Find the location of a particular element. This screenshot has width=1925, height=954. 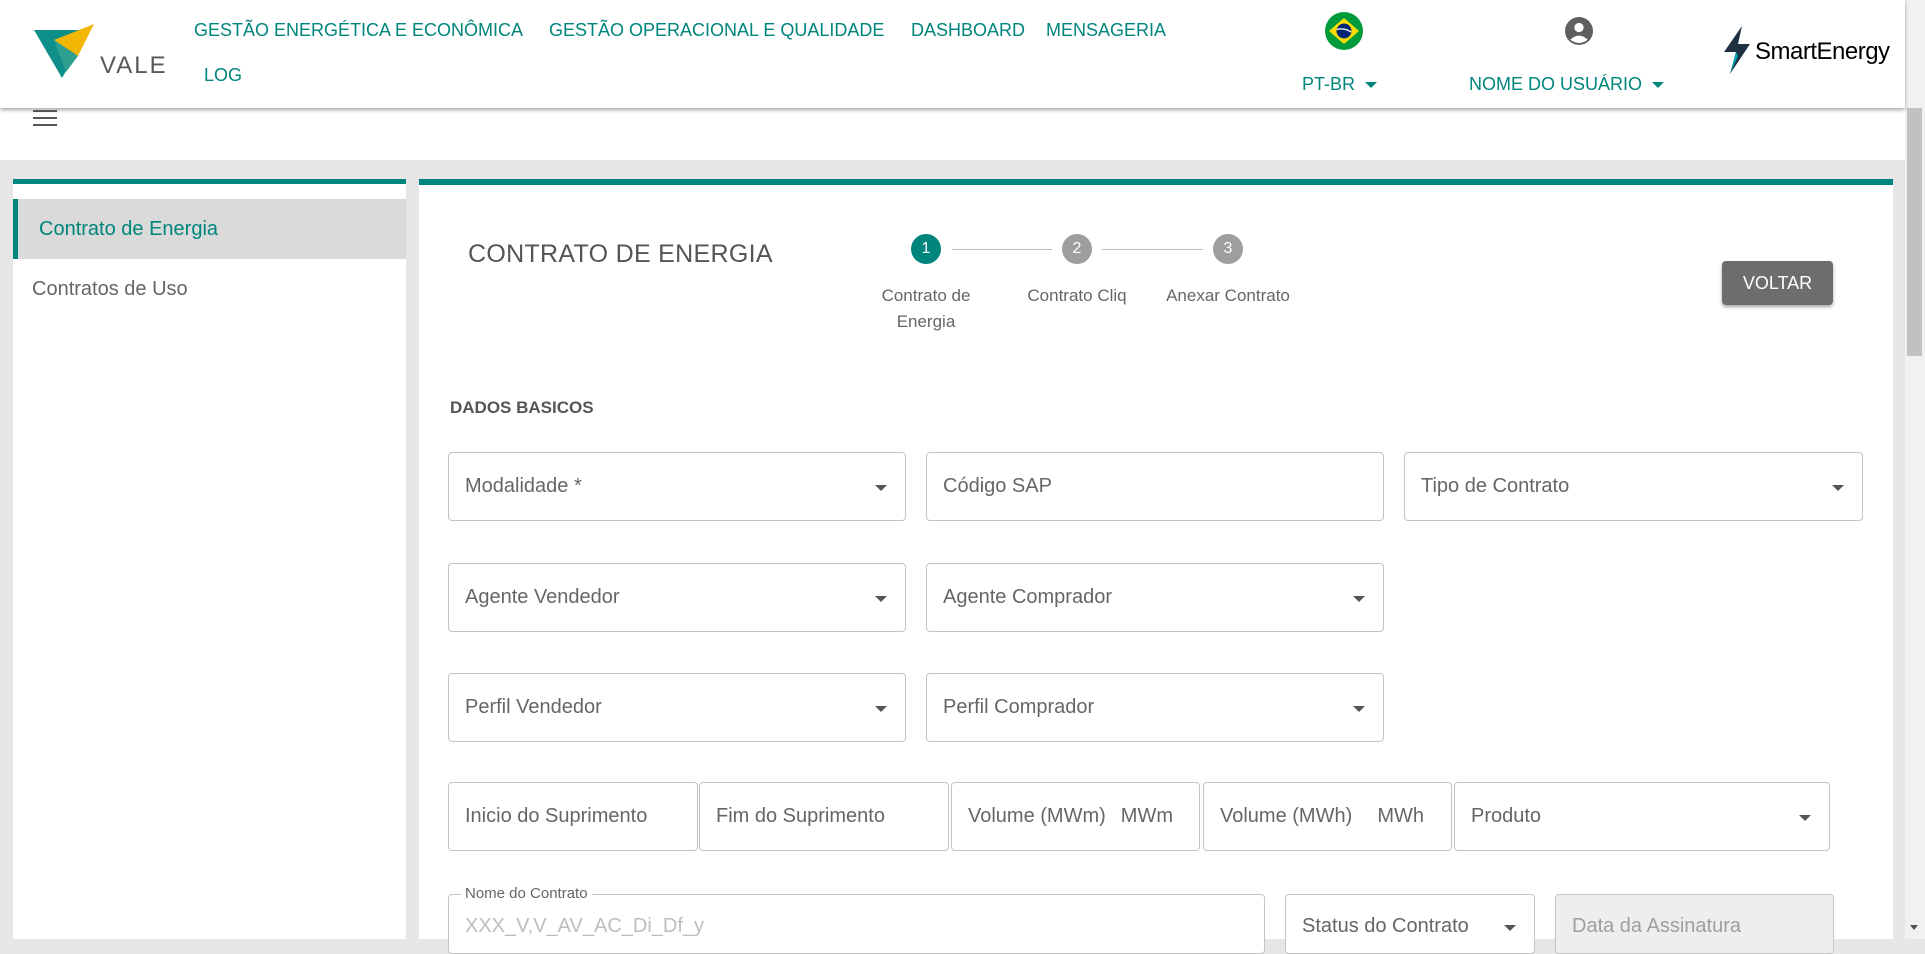

agente-vendedor-select: Agente Vendedor is located at coordinates (677, 597).